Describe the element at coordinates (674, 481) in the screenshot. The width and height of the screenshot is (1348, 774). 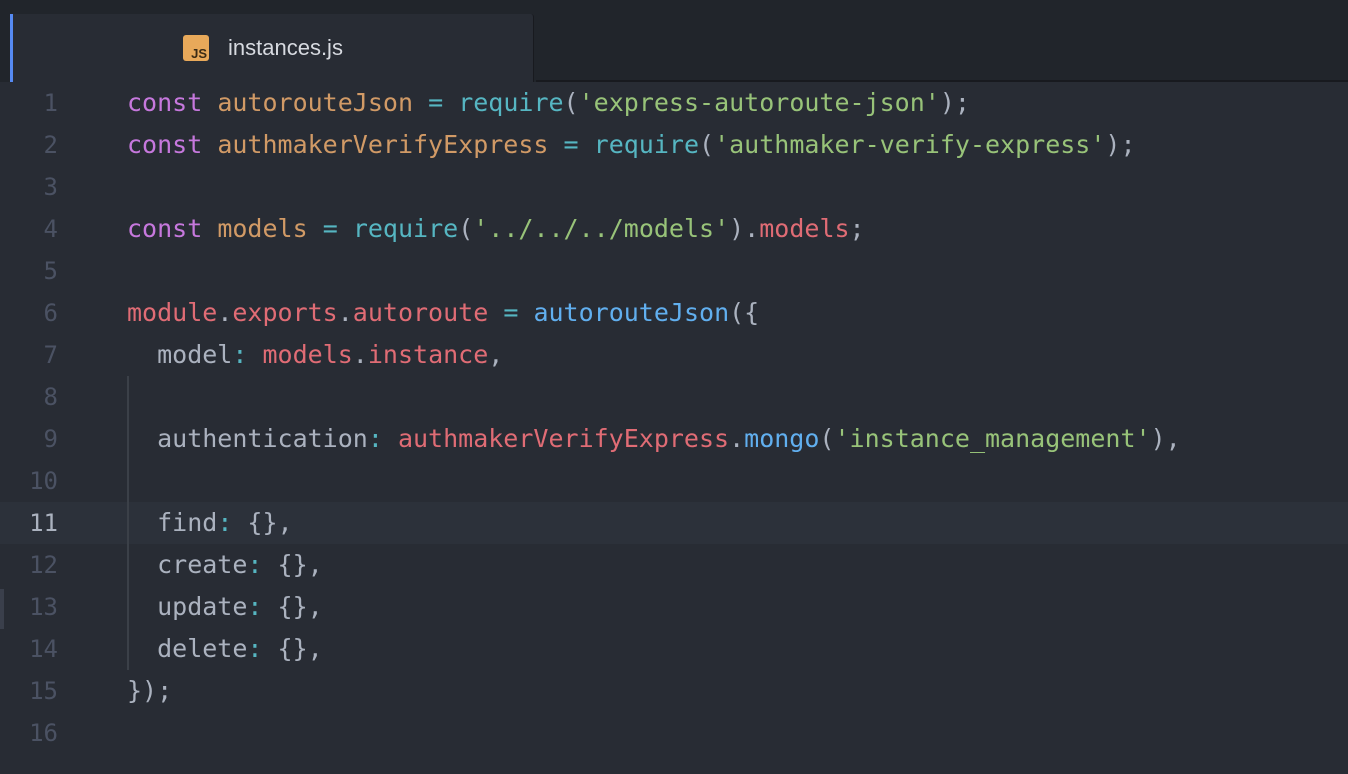
I see `code-line: 10` at that location.